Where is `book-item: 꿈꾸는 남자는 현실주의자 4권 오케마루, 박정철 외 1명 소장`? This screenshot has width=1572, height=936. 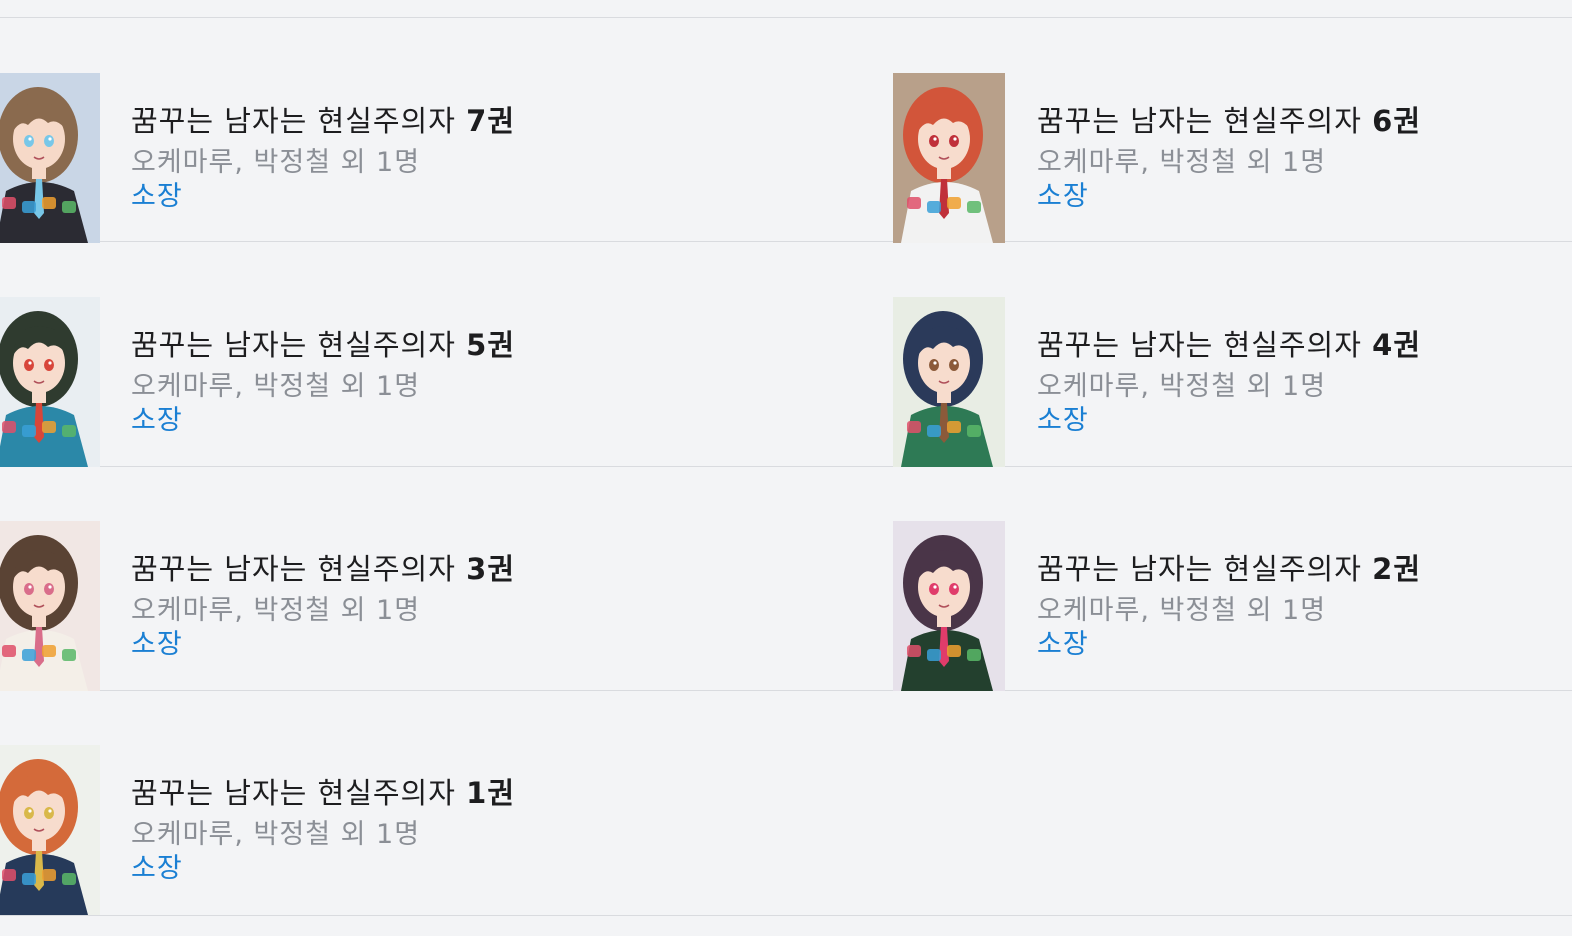
book-item: 꿈꾸는 남자는 현실주의자 4권 오케마루, 박정철 외 1명 소장 is located at coordinates (1232, 382).